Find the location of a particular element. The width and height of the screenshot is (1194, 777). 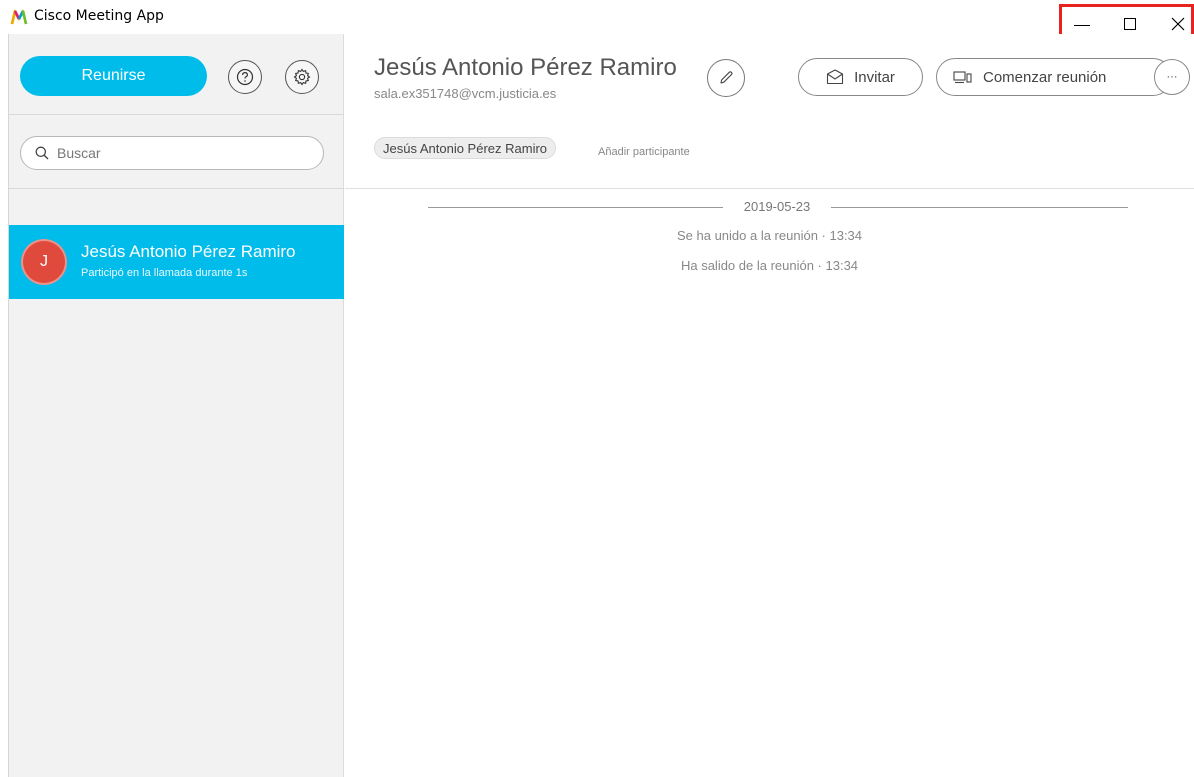

pencil-icon is located at coordinates (726, 77).